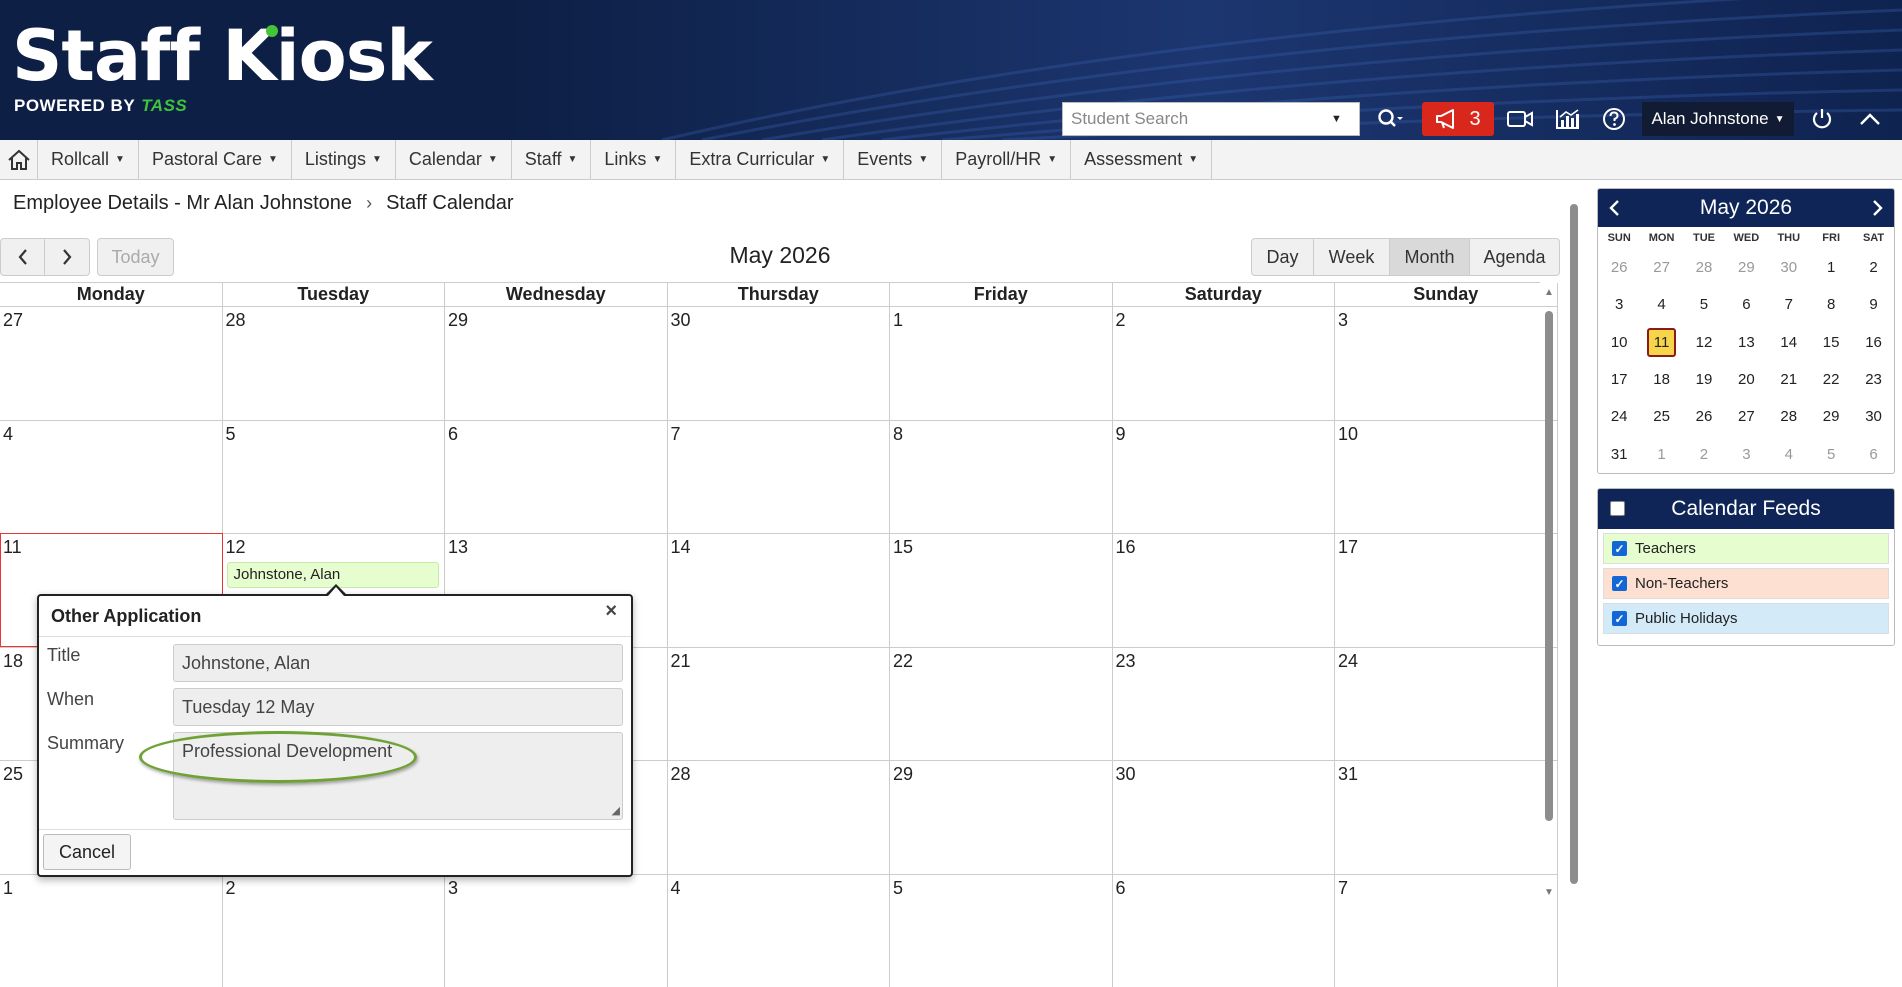 The height and width of the screenshot is (987, 1902). What do you see at coordinates (1619, 304) in the screenshot?
I see `mini-day: 3` at bounding box center [1619, 304].